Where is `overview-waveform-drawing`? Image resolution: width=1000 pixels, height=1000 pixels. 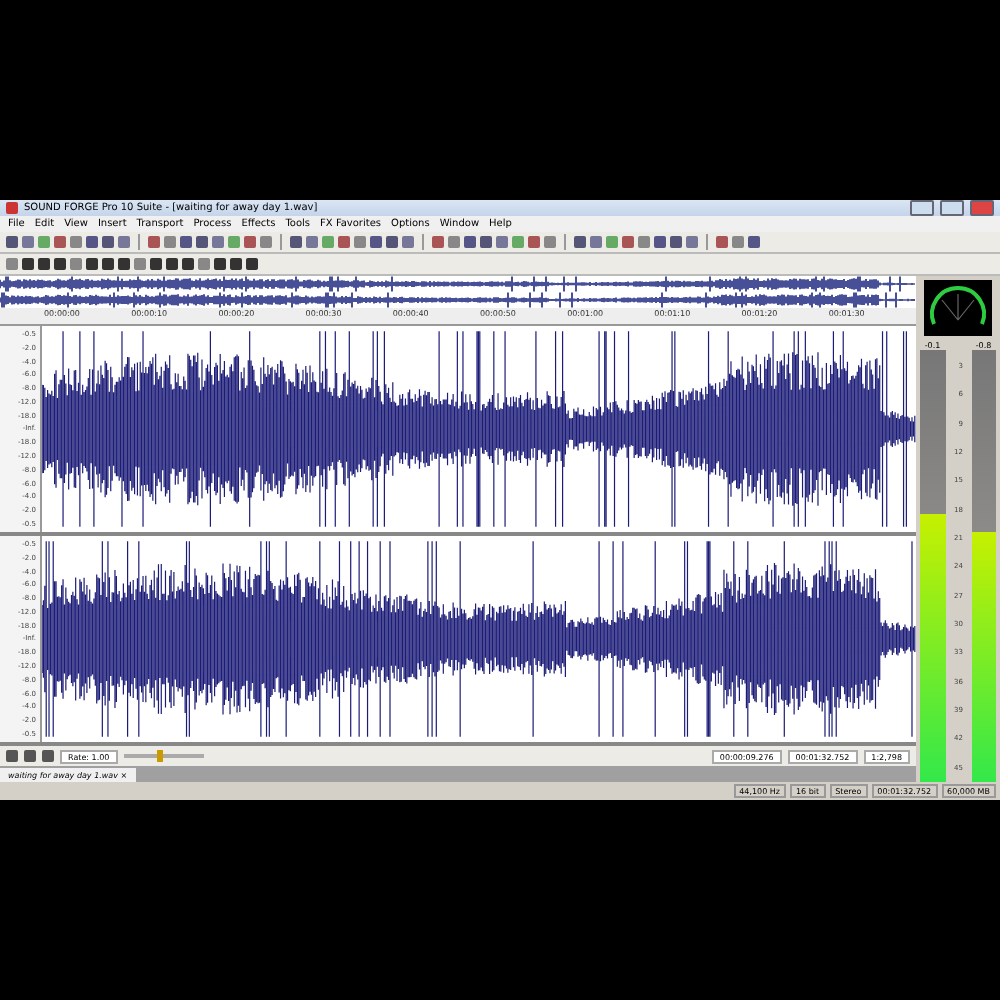
overview-waveform-drawing is located at coordinates (458, 292).